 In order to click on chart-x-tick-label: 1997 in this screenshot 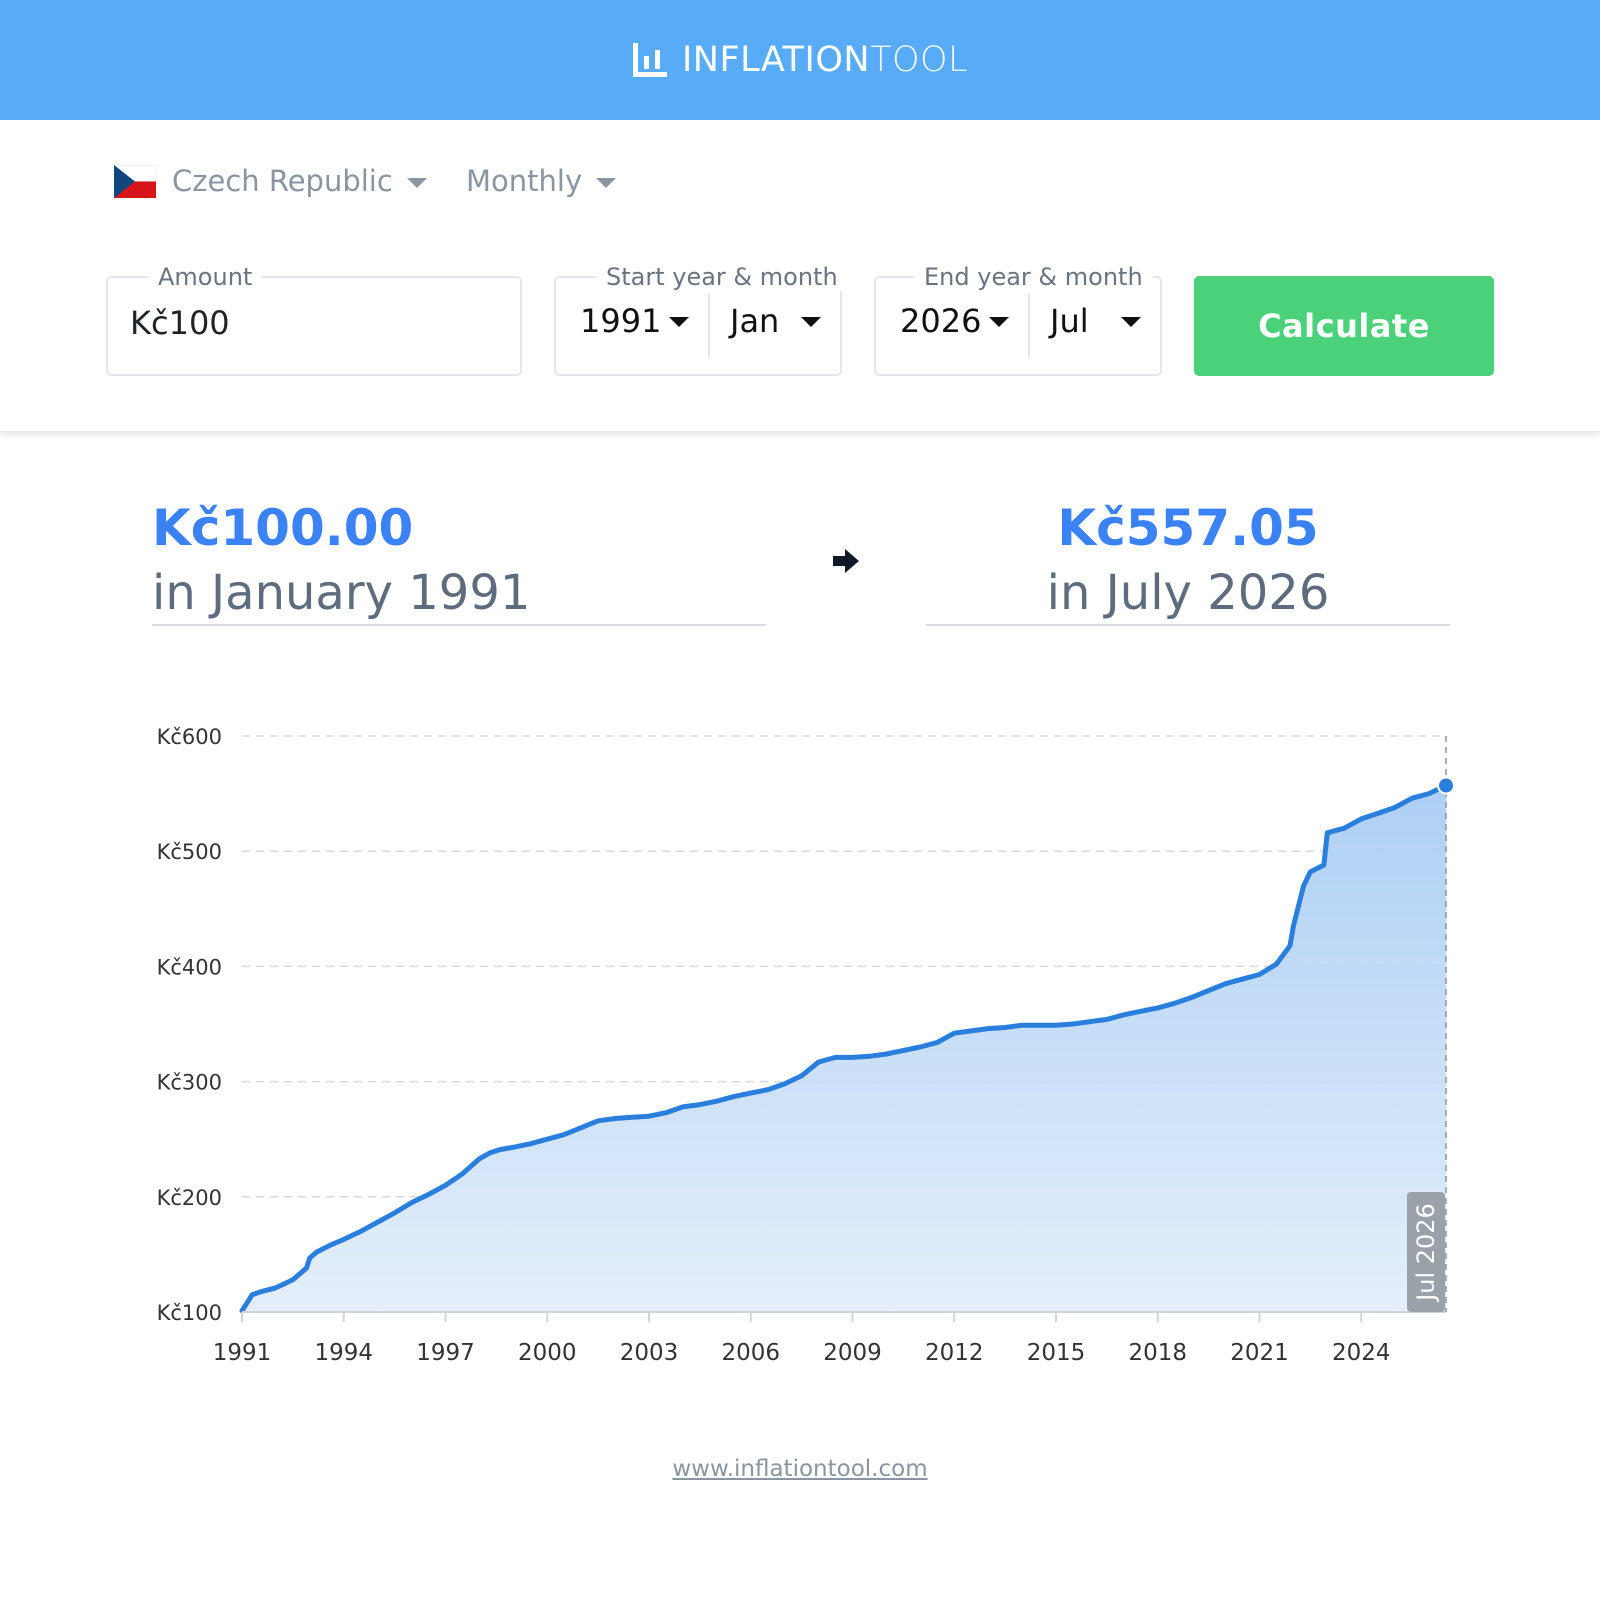, I will do `click(445, 1353)`.